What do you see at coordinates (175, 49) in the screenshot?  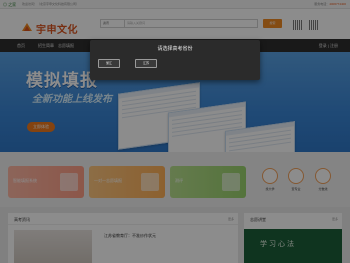 I see `dialog-title: 请选择高考省份` at bounding box center [175, 49].